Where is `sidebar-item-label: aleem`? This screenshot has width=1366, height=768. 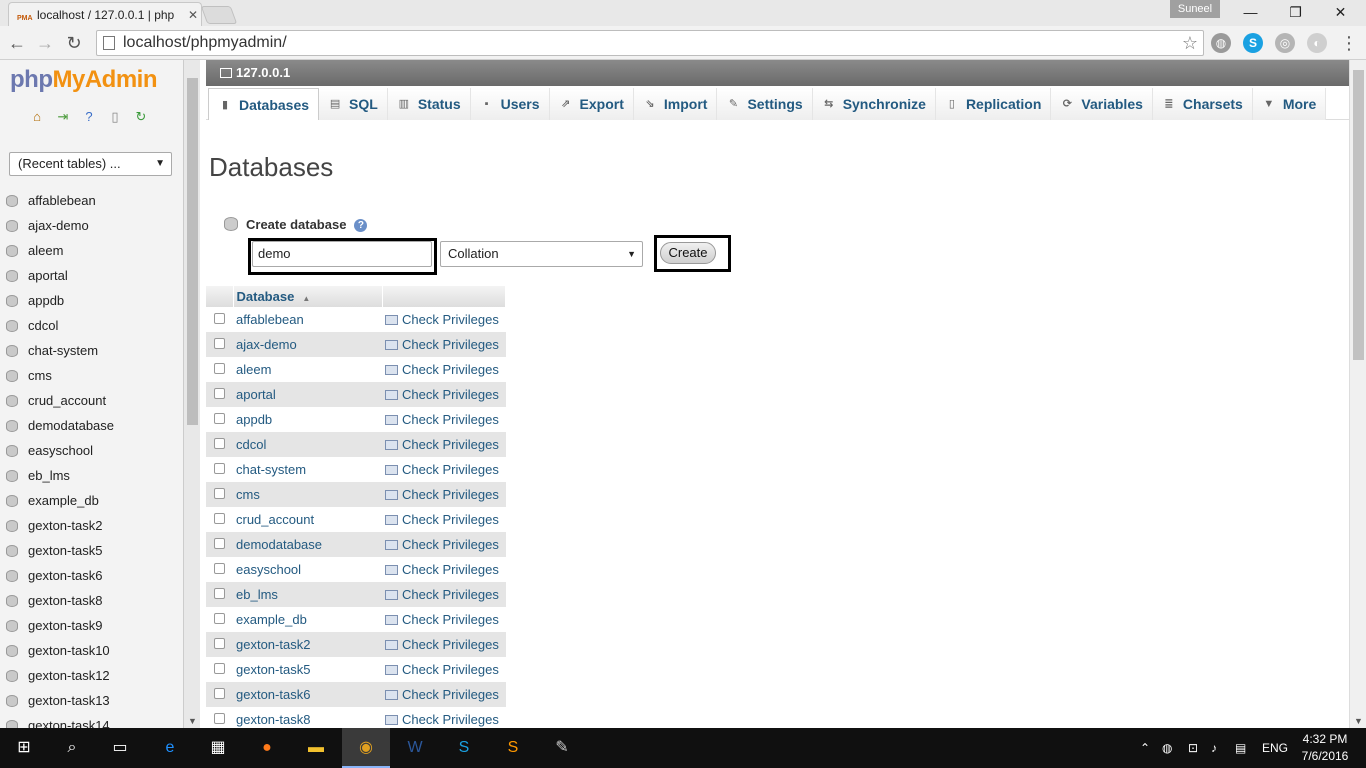
sidebar-item-label: aleem is located at coordinates (45, 250).